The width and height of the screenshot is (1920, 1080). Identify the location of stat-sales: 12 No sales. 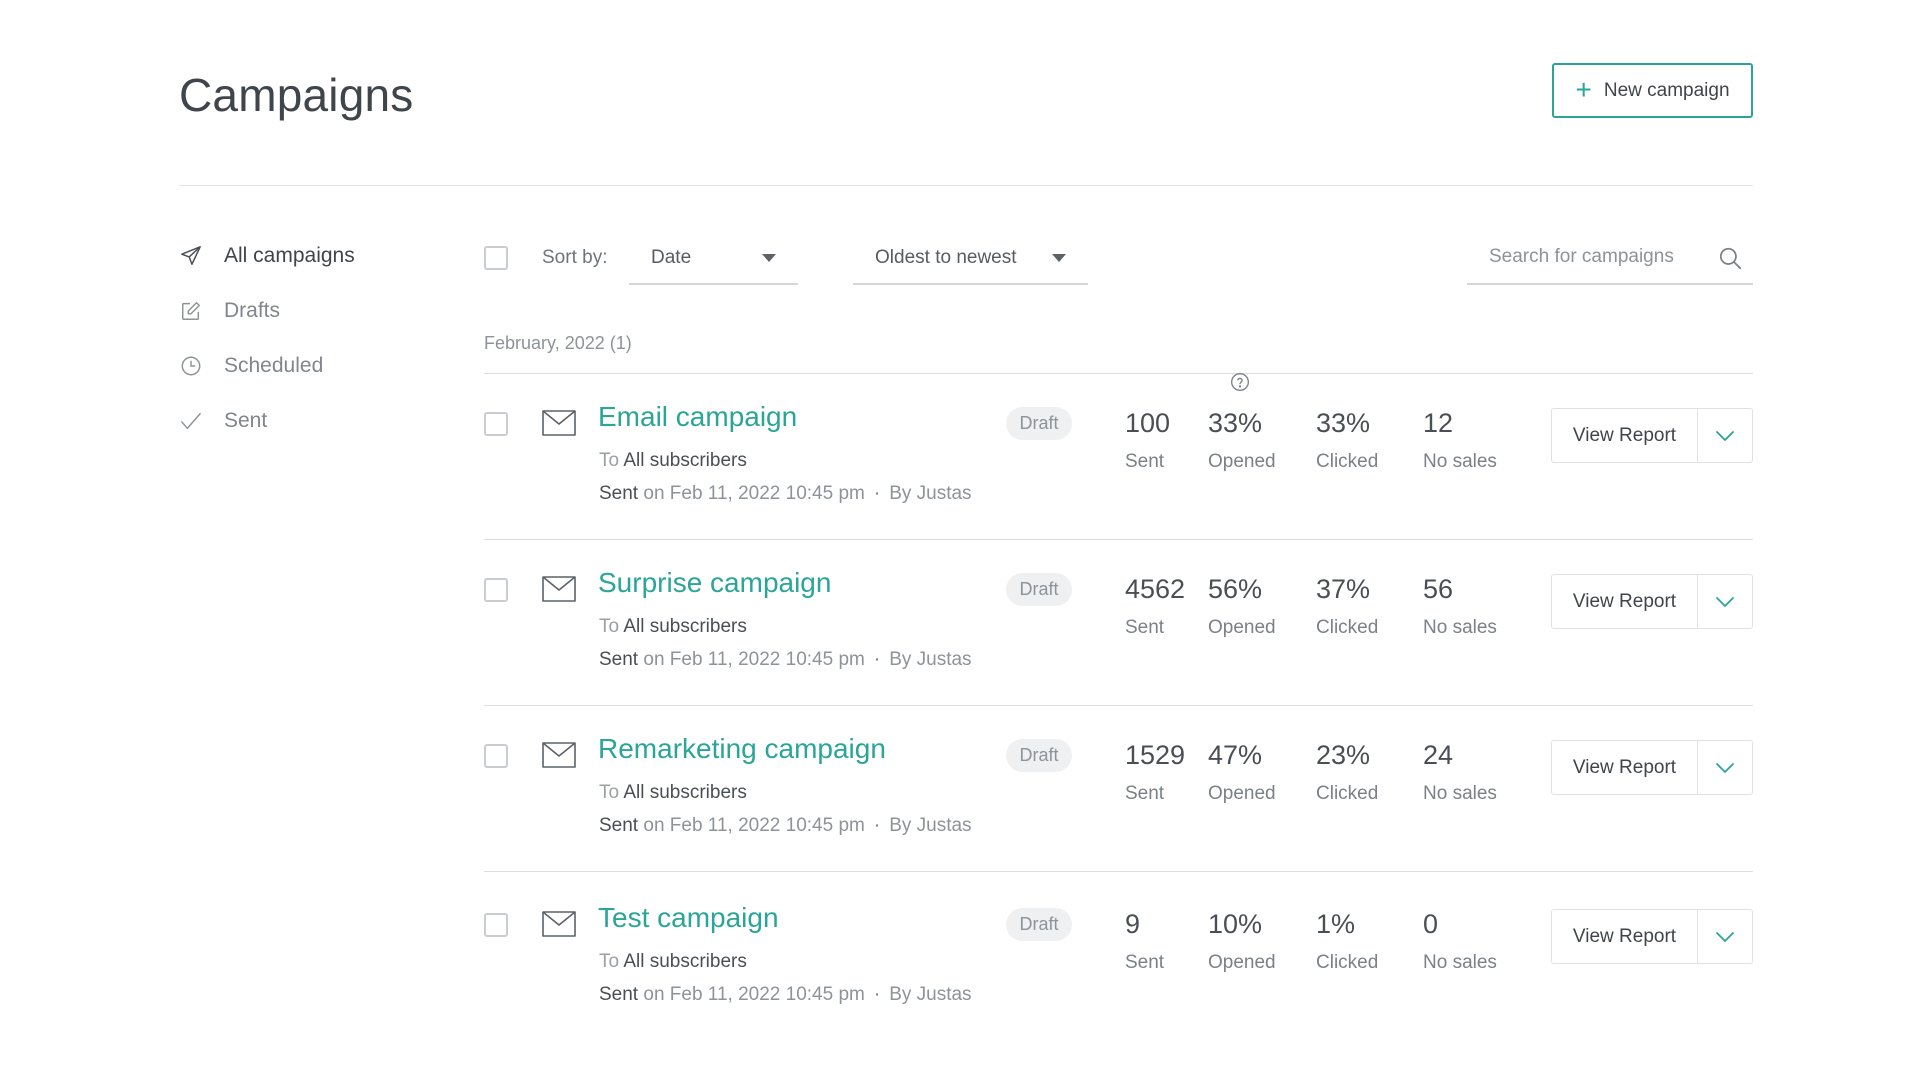
(1460, 440).